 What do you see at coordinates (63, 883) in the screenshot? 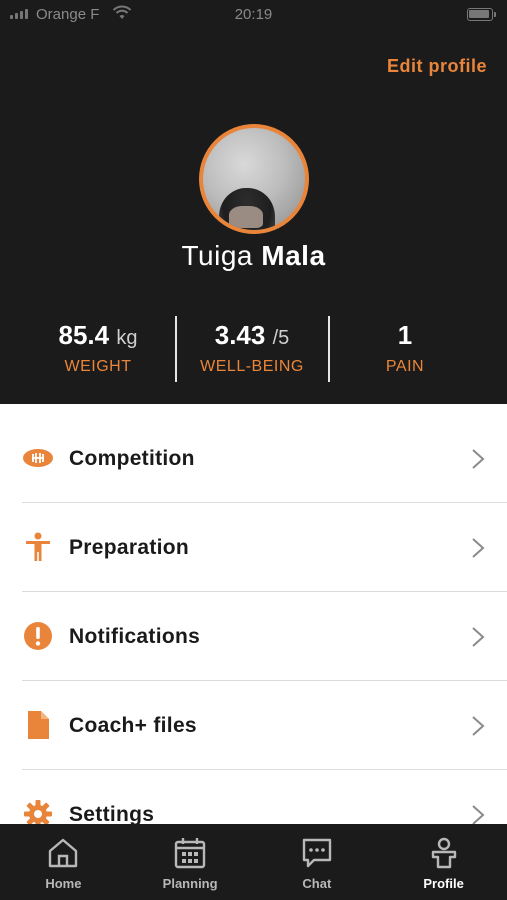
I see `tab-label: Home` at bounding box center [63, 883].